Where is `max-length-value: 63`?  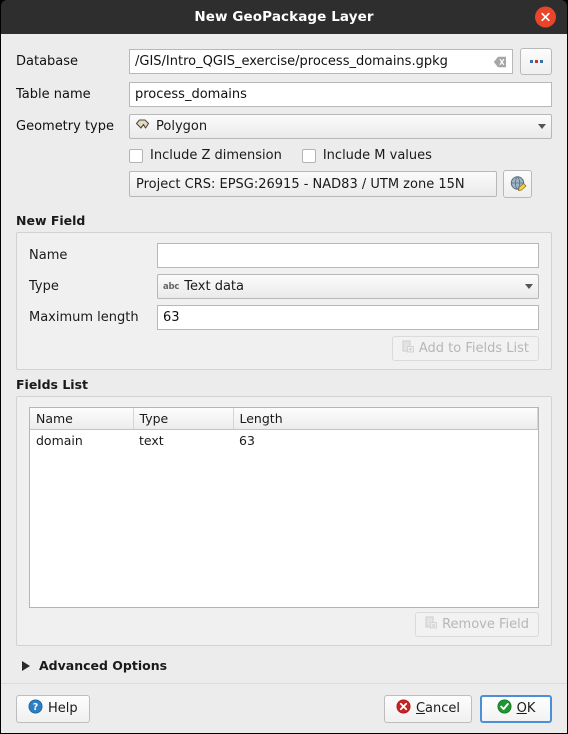
max-length-value: 63 is located at coordinates (171, 317).